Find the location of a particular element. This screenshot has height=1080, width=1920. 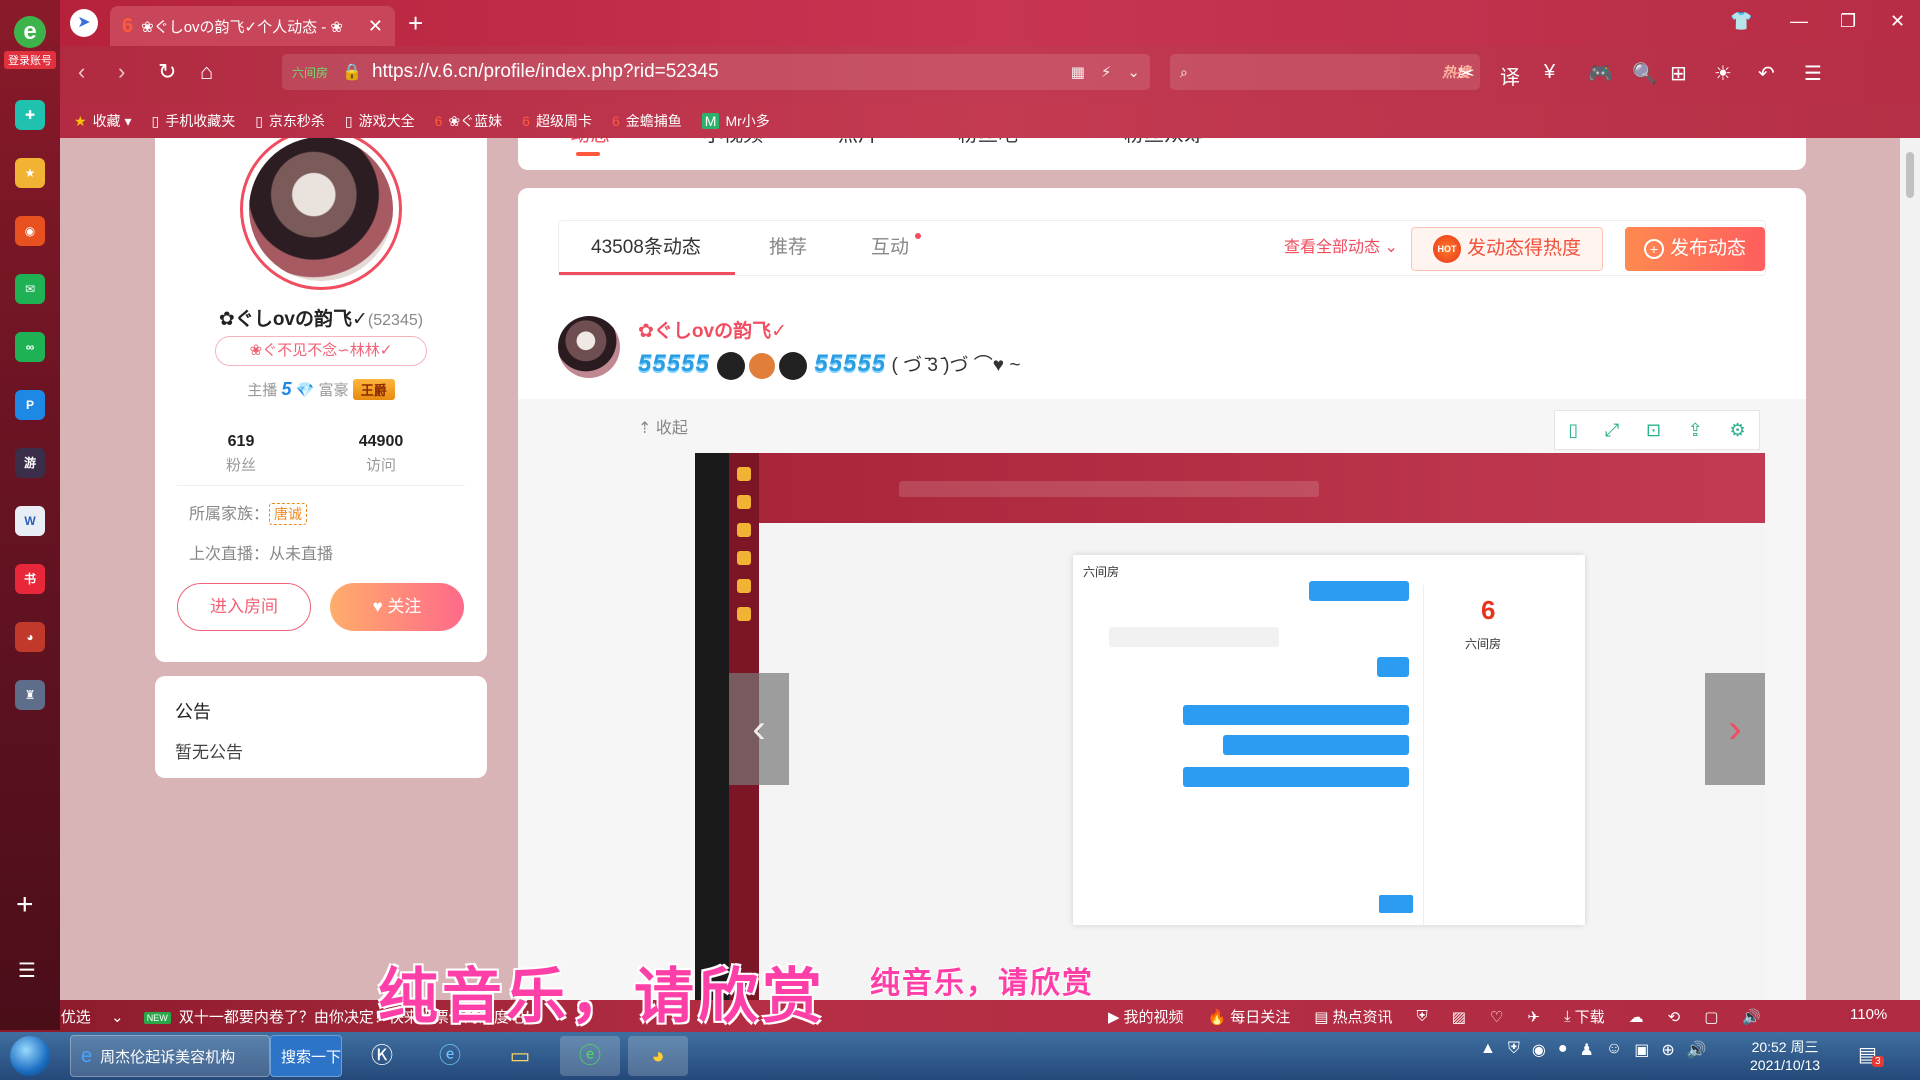

my-video-link: ▶ 我的视频 is located at coordinates (1146, 1016).